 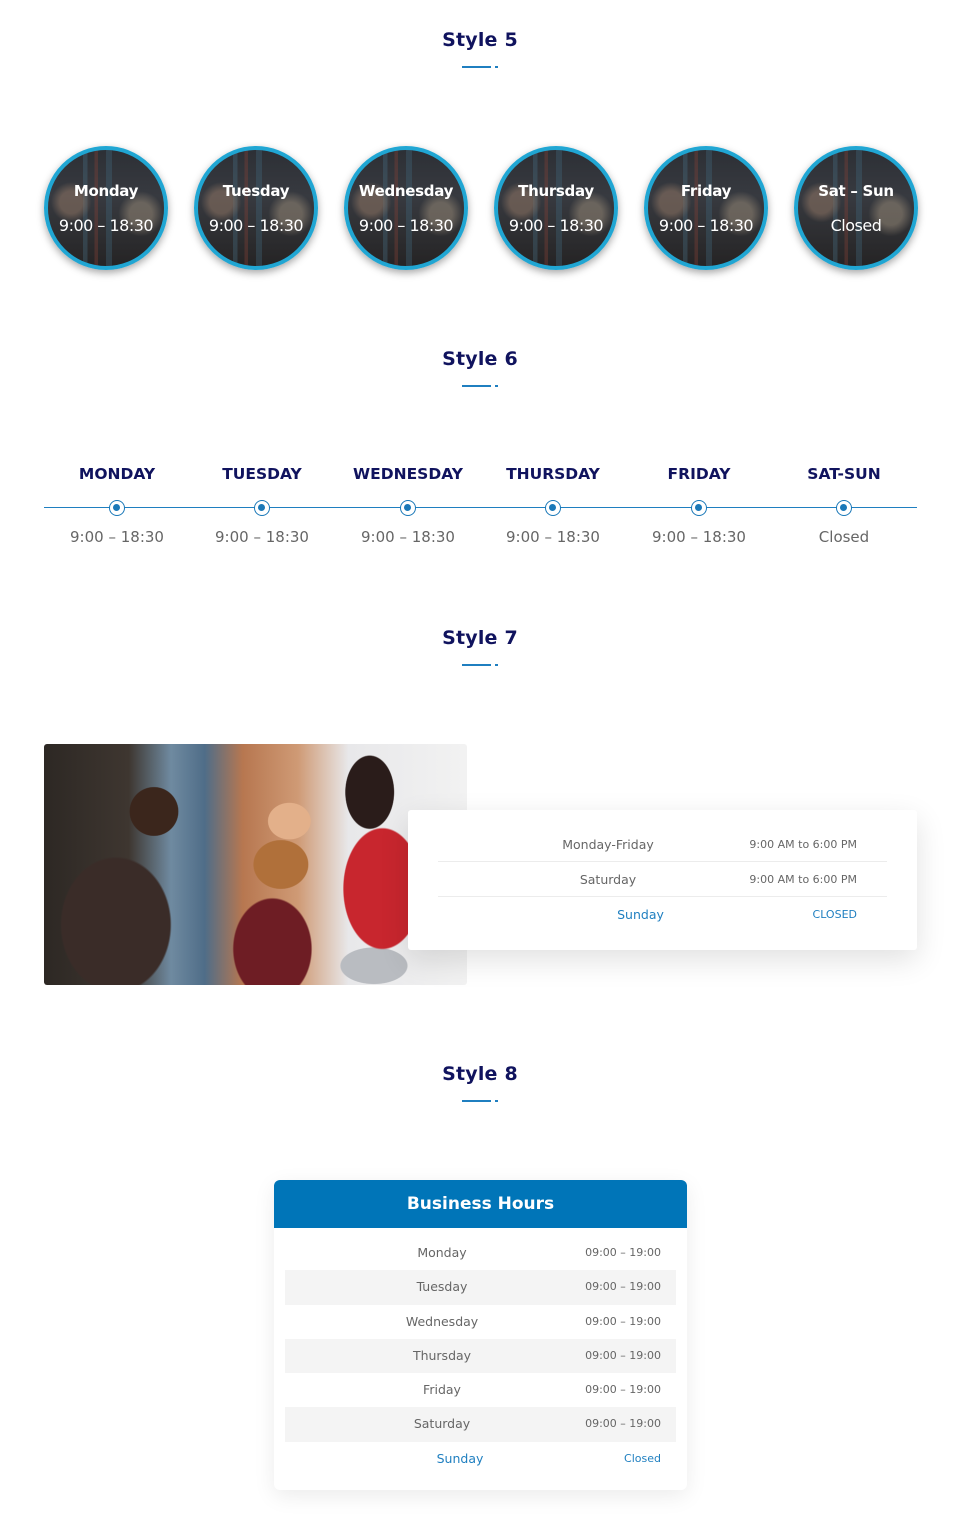 I want to click on hours-circle-friday: Friday 9:00 – 18:30, so click(x=706, y=208).